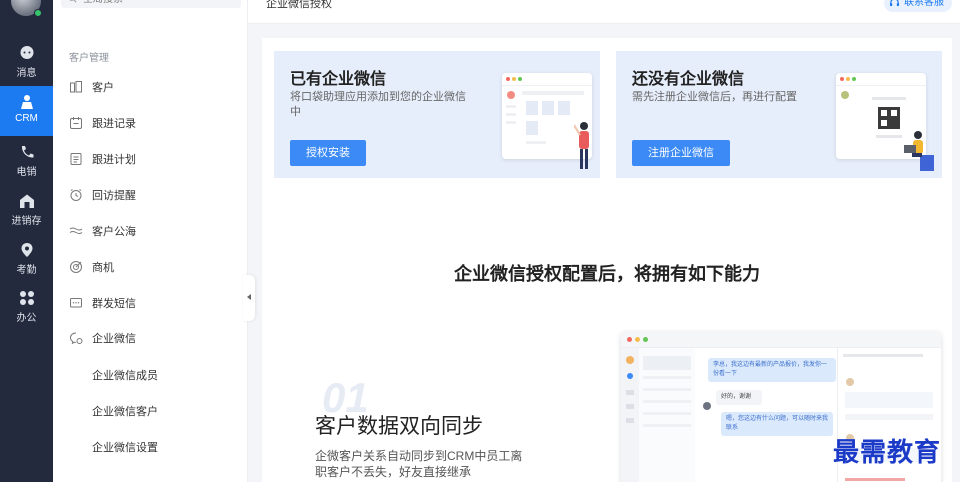 This screenshot has width=960, height=482. What do you see at coordinates (781, 340) in the screenshot?
I see `preview-titlebar` at bounding box center [781, 340].